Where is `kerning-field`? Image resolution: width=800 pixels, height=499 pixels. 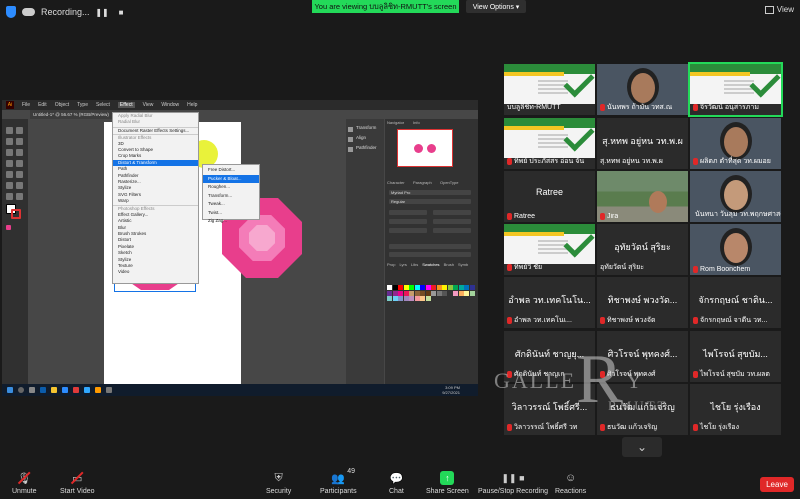
kerning-field is located at coordinates (408, 221).